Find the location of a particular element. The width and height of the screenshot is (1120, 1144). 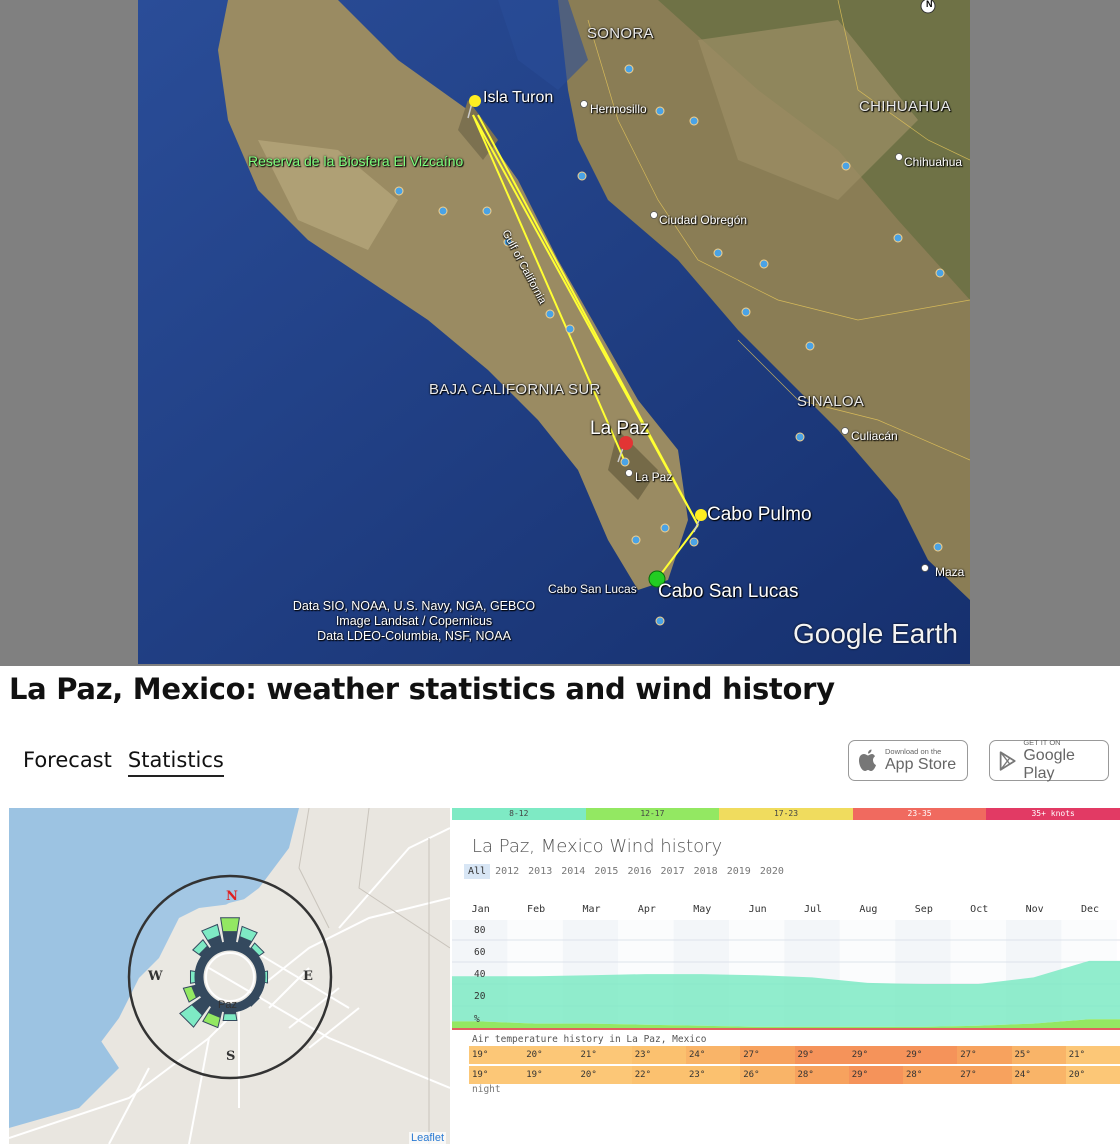

placemark-isla-turon: Isla Turon is located at coordinates (518, 97).